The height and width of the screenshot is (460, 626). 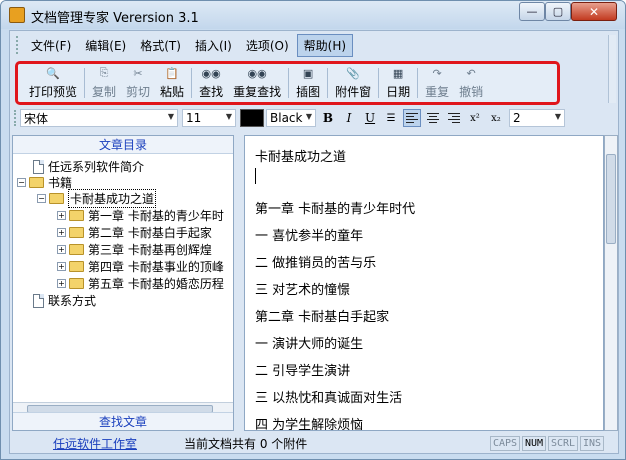 I want to click on scrl-indicator: SCRL, so click(x=563, y=443).